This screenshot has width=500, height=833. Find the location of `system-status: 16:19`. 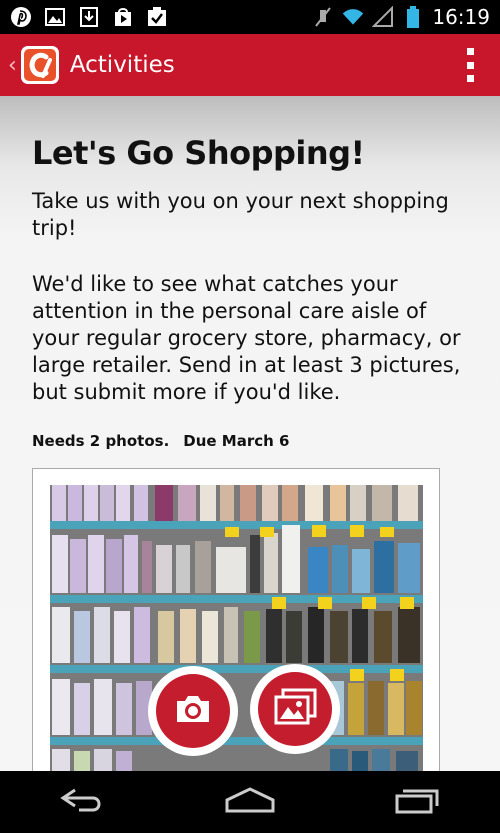

system-status: 16:19 is located at coordinates (401, 17).